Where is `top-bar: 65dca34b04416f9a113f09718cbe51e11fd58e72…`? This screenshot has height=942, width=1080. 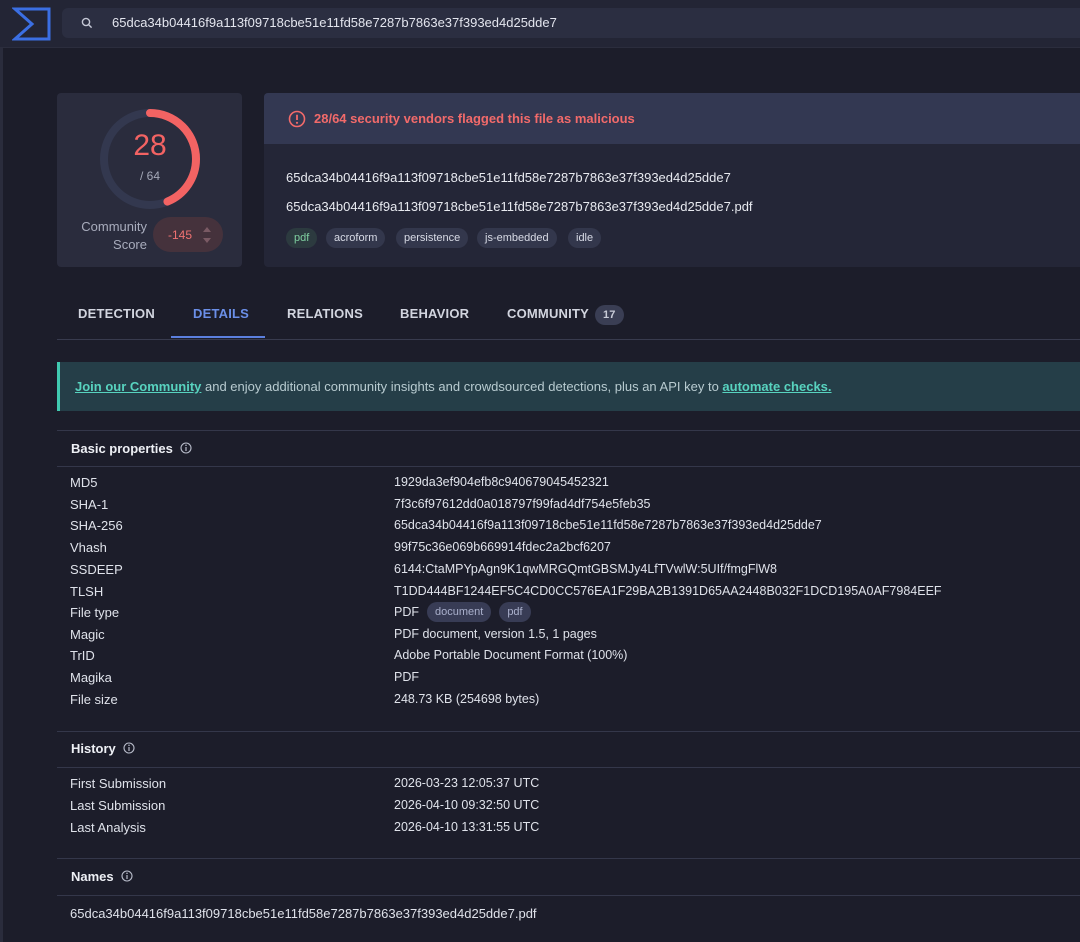 top-bar: 65dca34b04416f9a113f09718cbe51e11fd58e72… is located at coordinates (540, 24).